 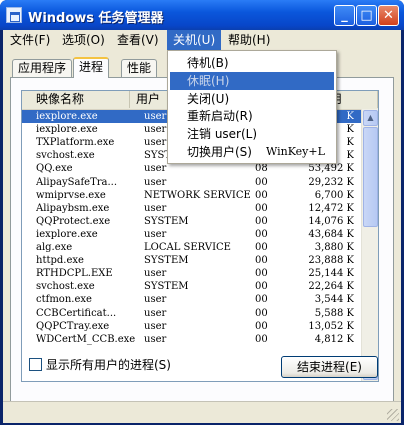 I want to click on table-row: AlipaySafeTra... user 00 29,232 K, so click(x=191, y=182).